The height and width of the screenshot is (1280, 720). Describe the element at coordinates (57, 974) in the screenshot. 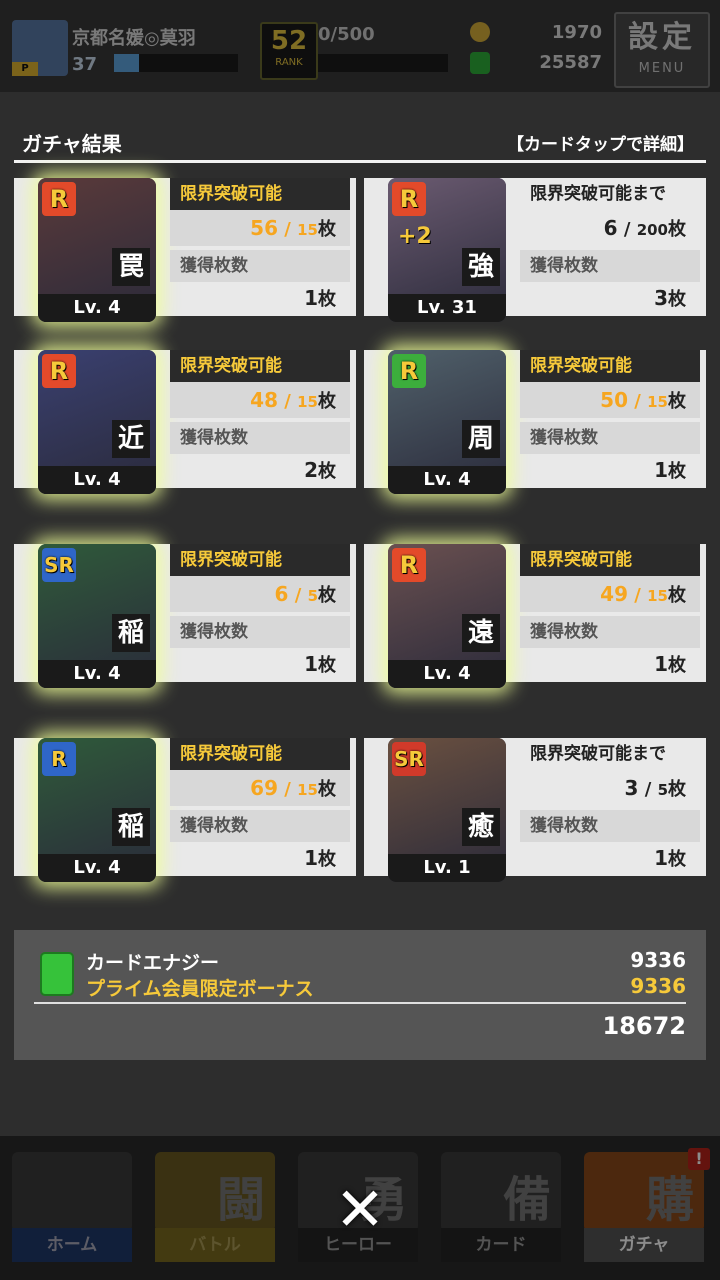

I see `card-energy-icon` at that location.